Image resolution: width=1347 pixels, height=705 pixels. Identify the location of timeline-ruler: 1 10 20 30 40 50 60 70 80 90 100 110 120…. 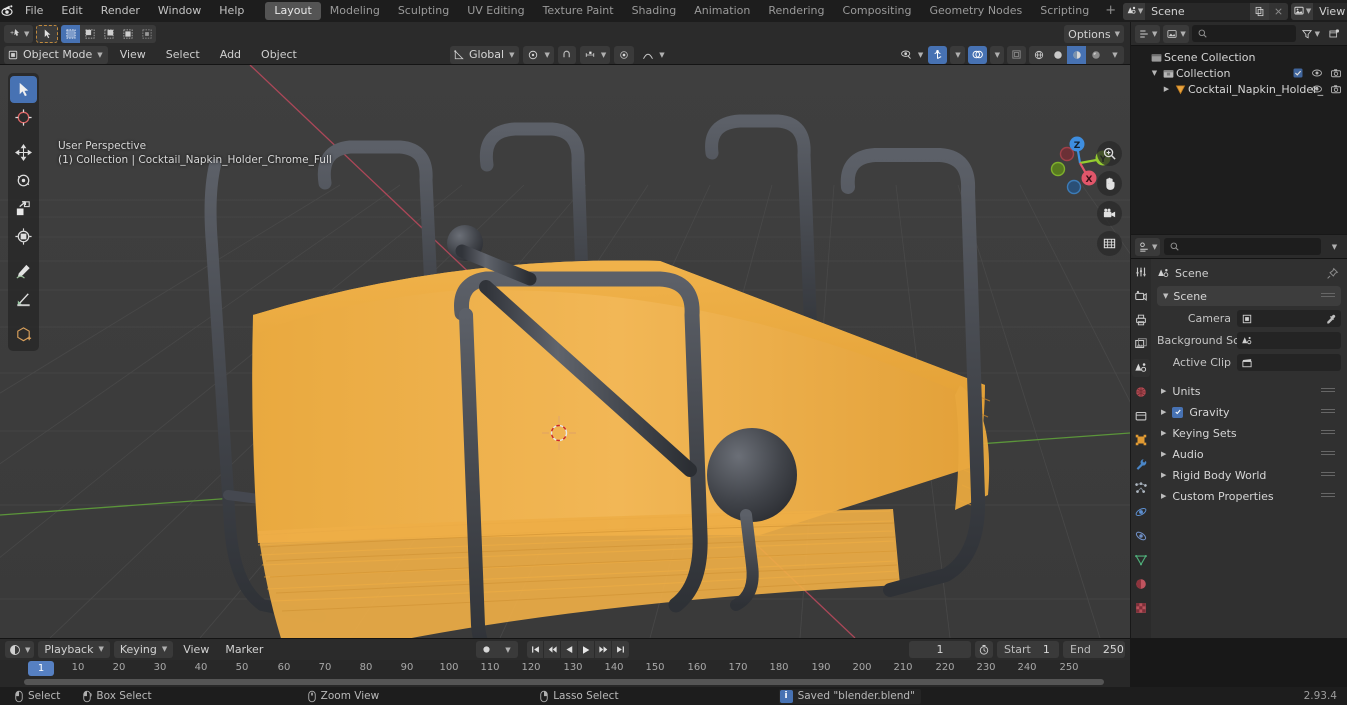
(565, 669).